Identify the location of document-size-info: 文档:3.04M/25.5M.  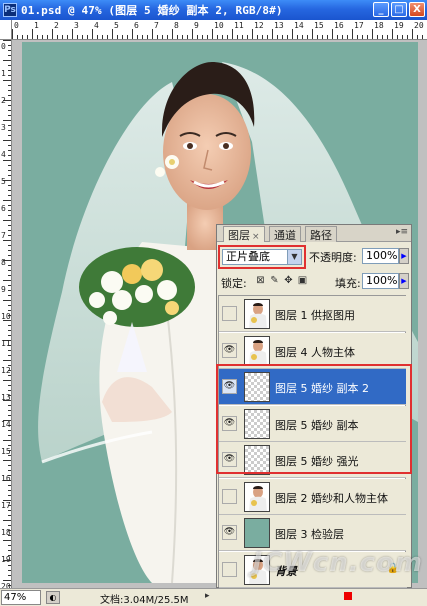
(144, 600).